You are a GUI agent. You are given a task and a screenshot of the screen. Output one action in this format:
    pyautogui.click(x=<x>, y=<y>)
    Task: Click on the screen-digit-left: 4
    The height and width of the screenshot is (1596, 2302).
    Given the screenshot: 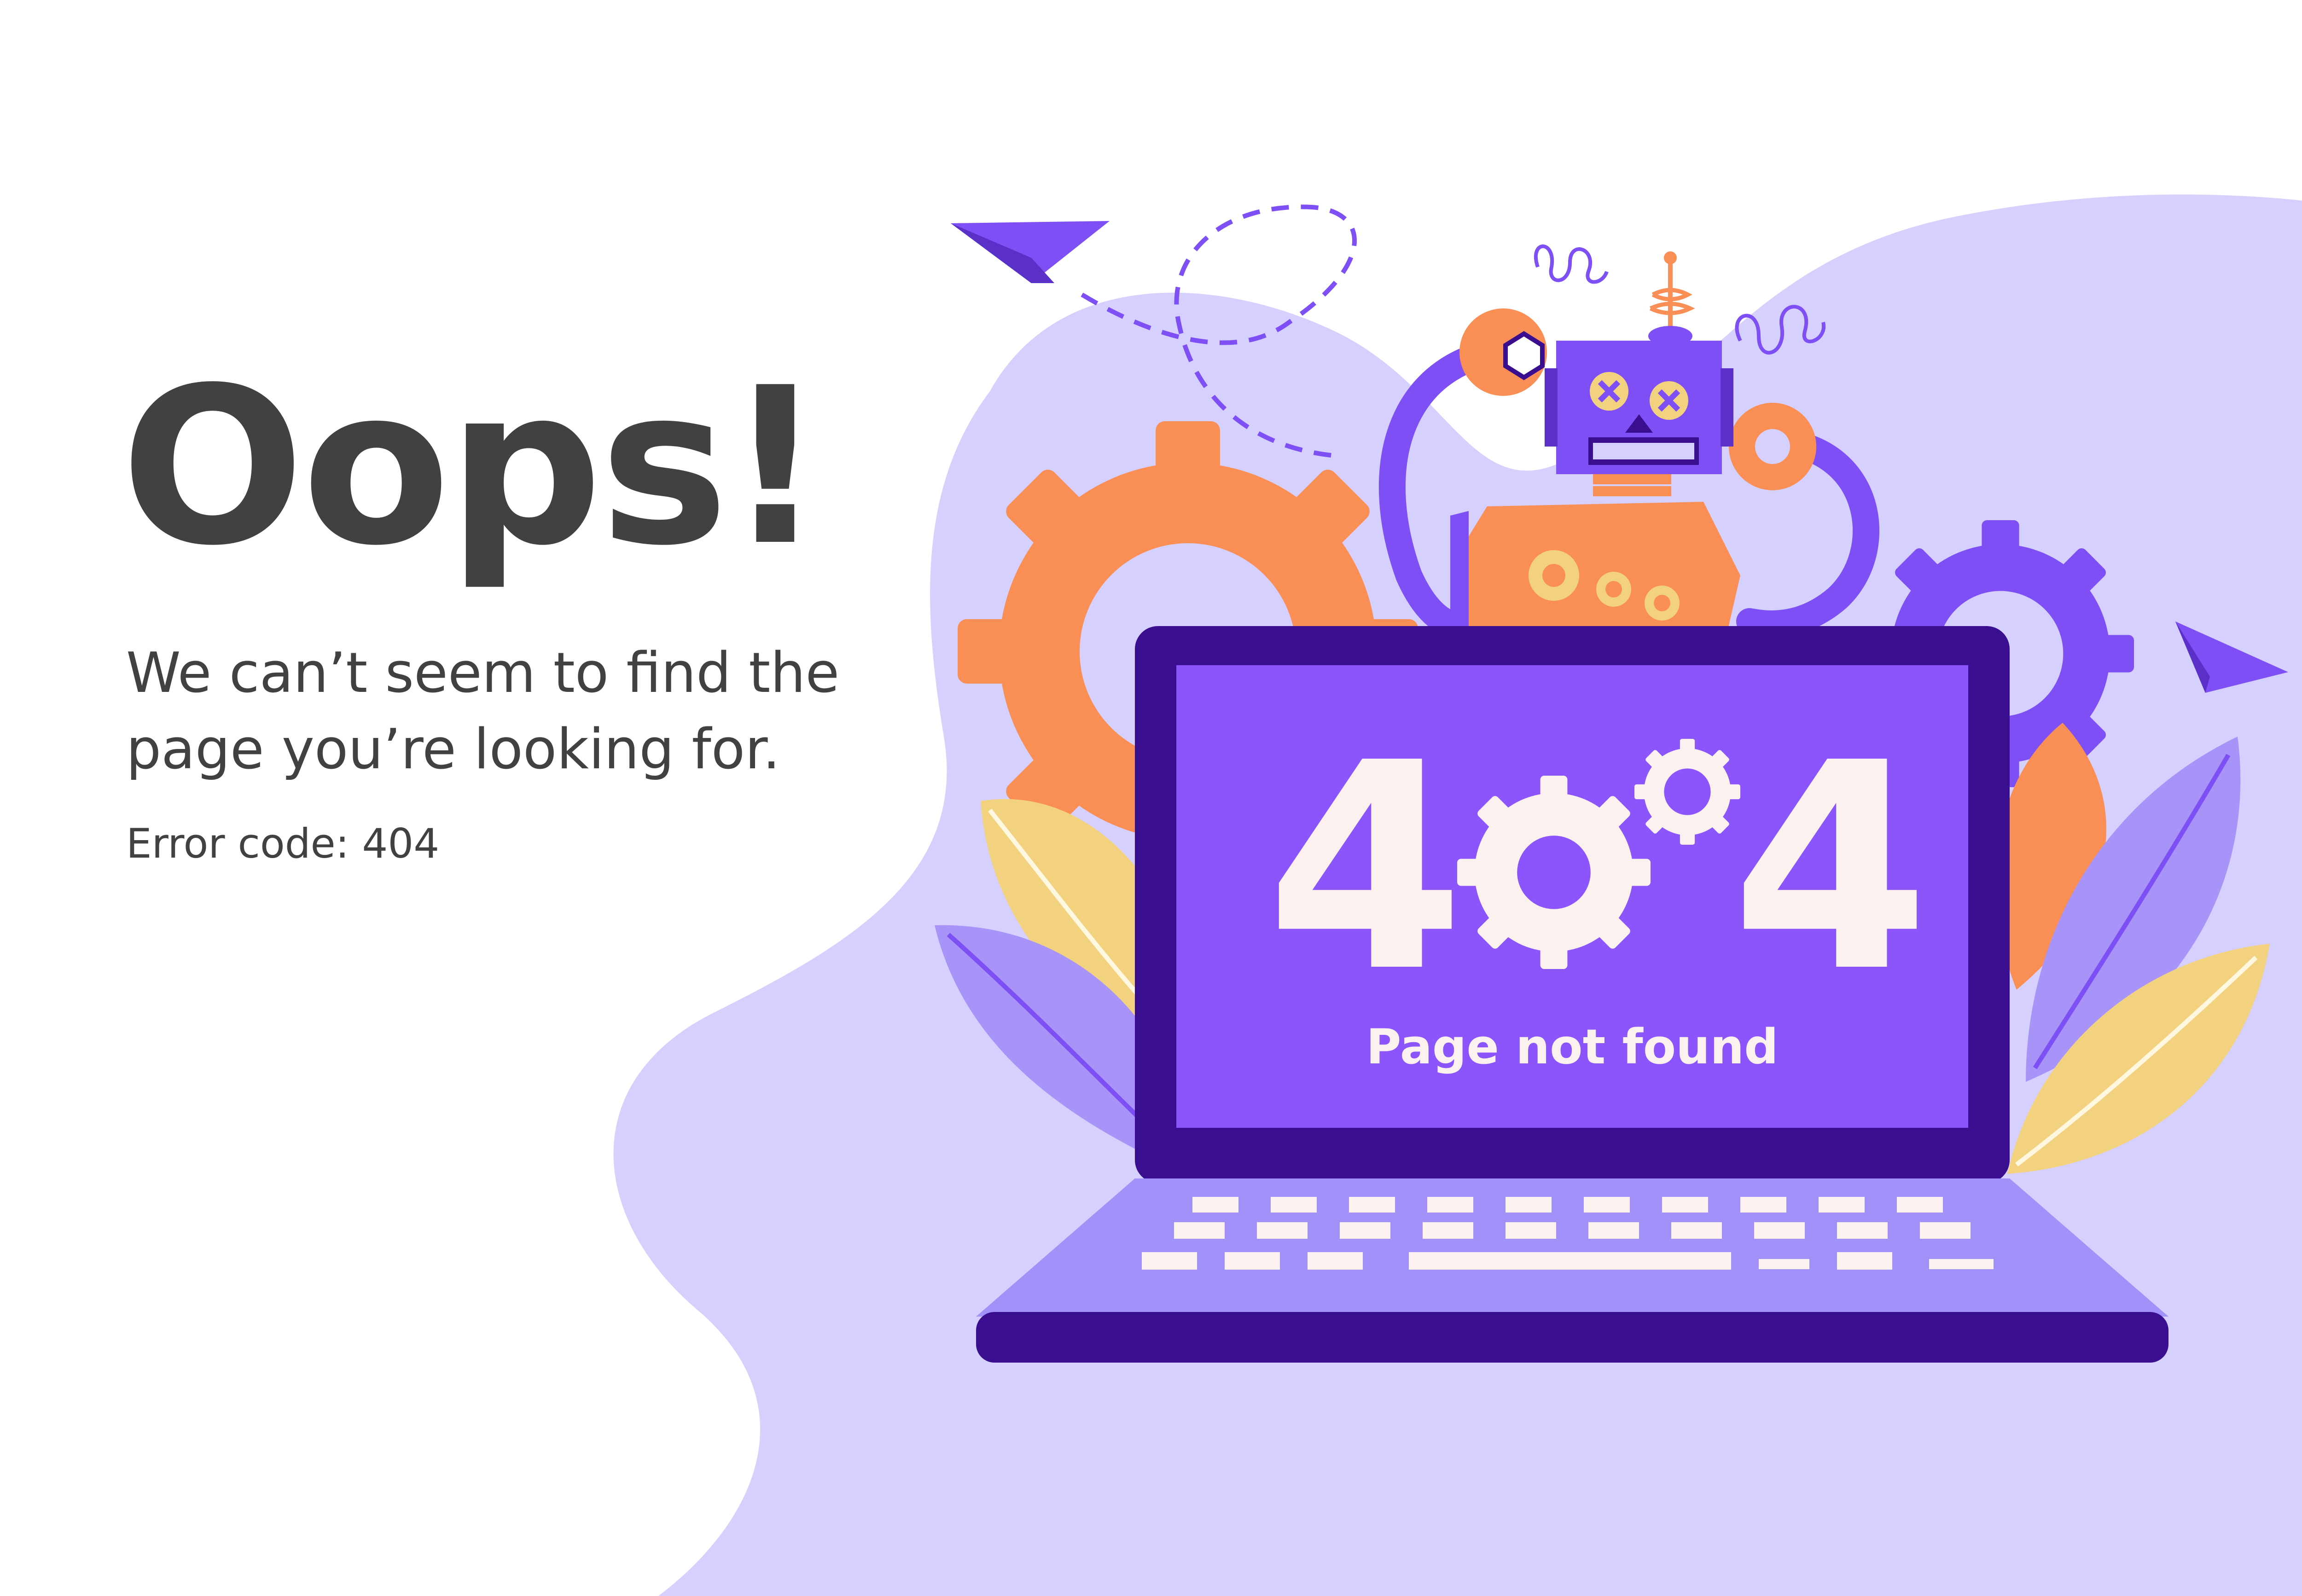 What is the action you would take?
    pyautogui.click(x=1365, y=868)
    